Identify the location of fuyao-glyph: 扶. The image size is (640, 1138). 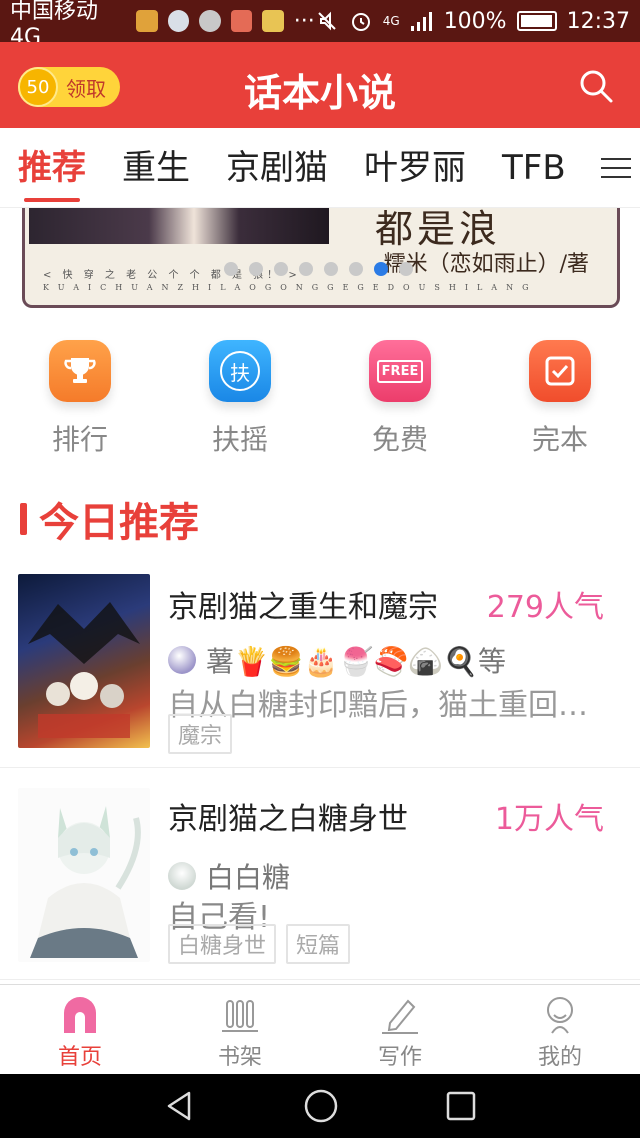
(240, 371).